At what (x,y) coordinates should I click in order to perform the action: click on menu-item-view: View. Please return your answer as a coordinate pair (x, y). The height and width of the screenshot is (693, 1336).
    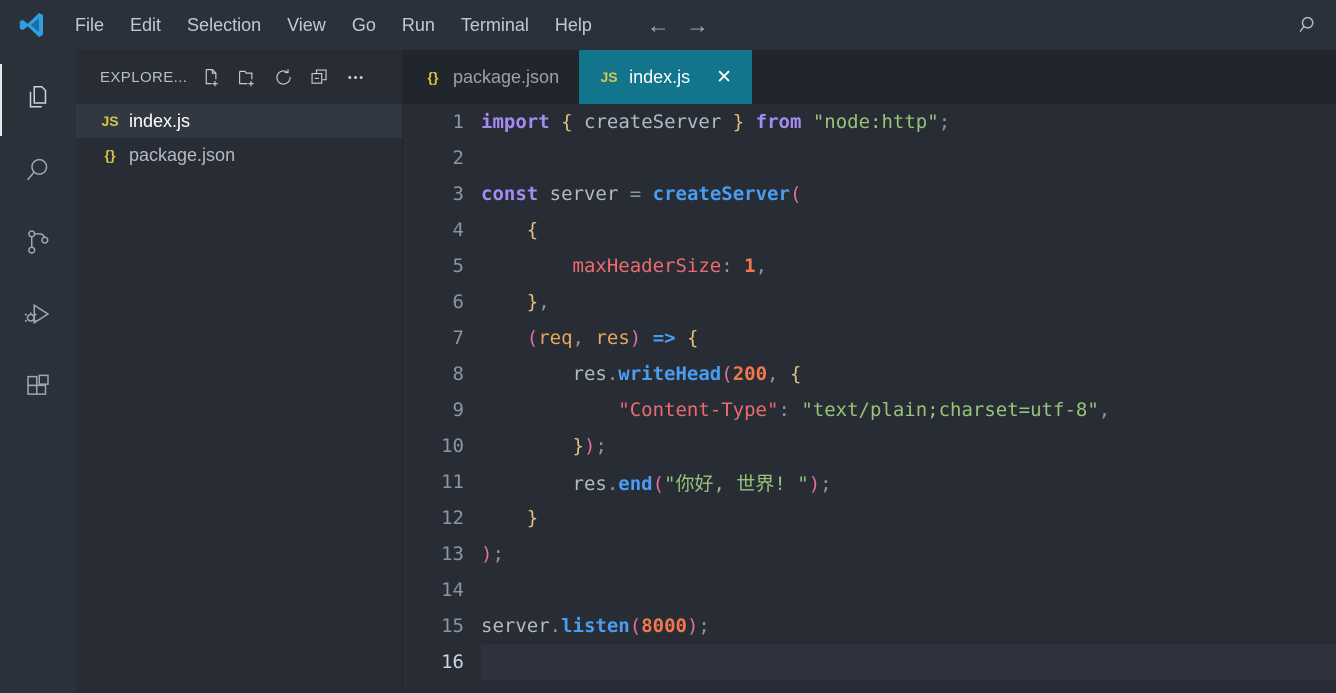
    Looking at the image, I should click on (306, 25).